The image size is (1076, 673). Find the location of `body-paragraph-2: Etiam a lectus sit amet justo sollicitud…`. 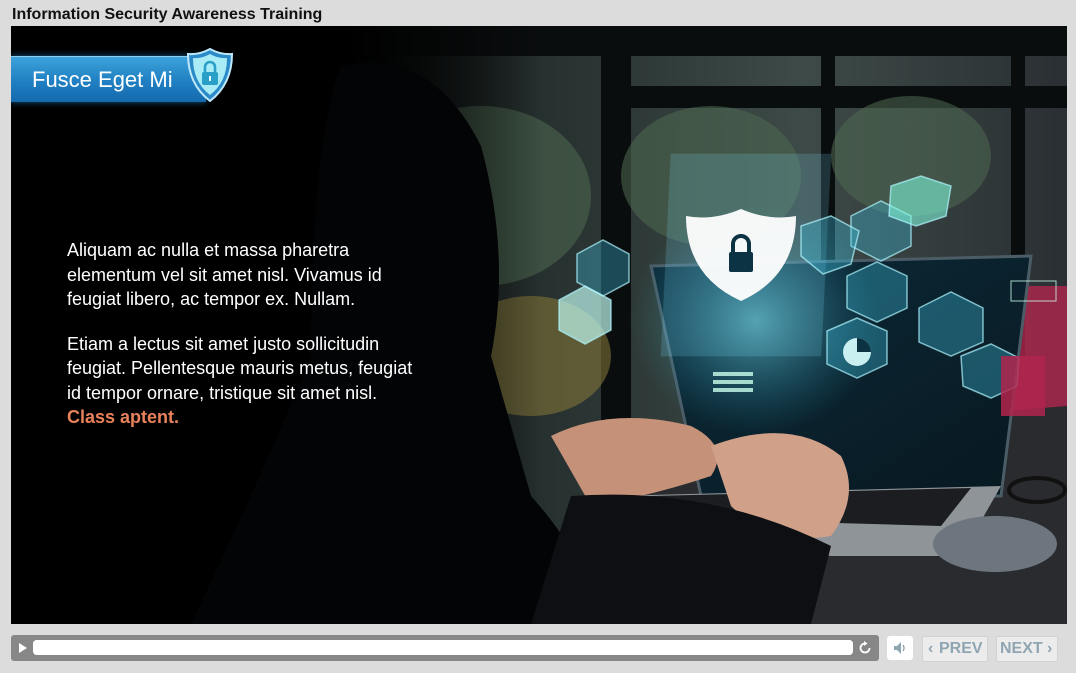

body-paragraph-2: Etiam a lectus sit amet justo sollicitud… is located at coordinates (247, 381).